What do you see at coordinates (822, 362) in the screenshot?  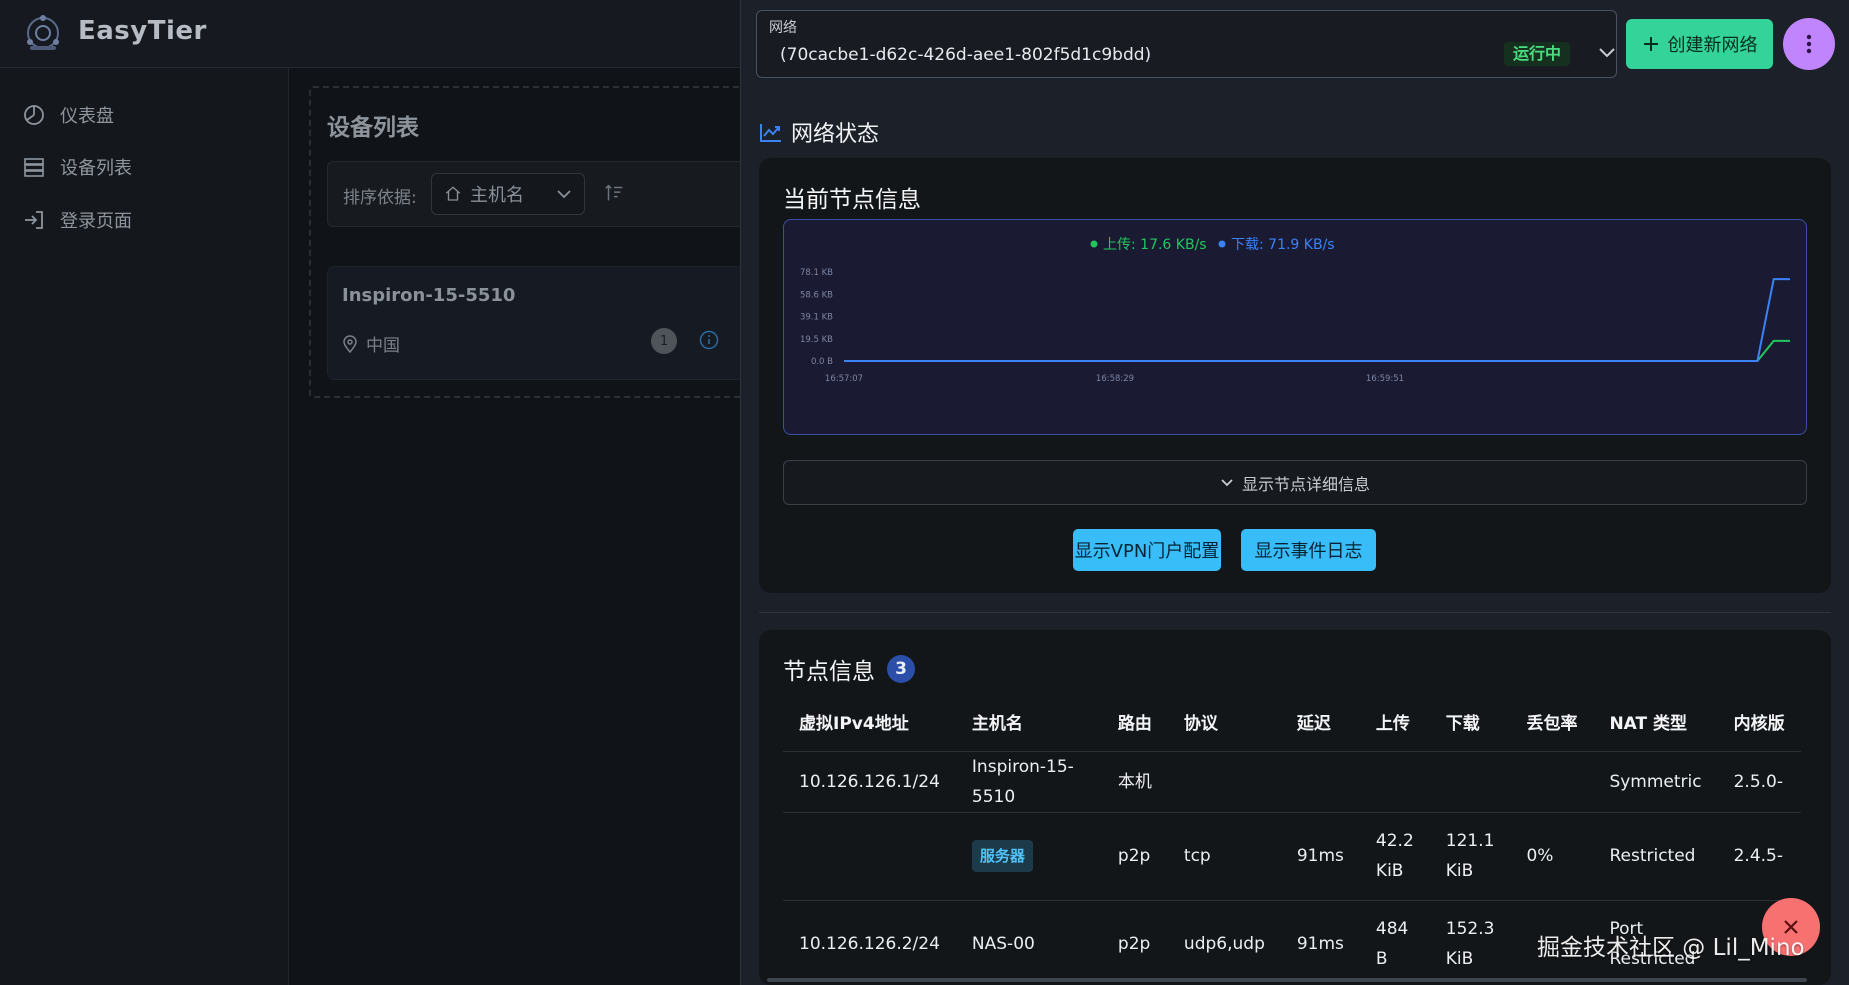 I see `y-tick-label: 0.0 B` at bounding box center [822, 362].